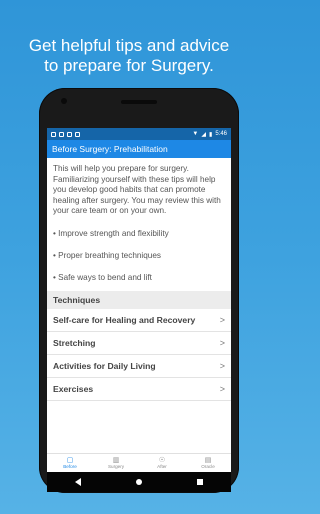  I want to click on tab-after: ☉ After, so click(162, 463).